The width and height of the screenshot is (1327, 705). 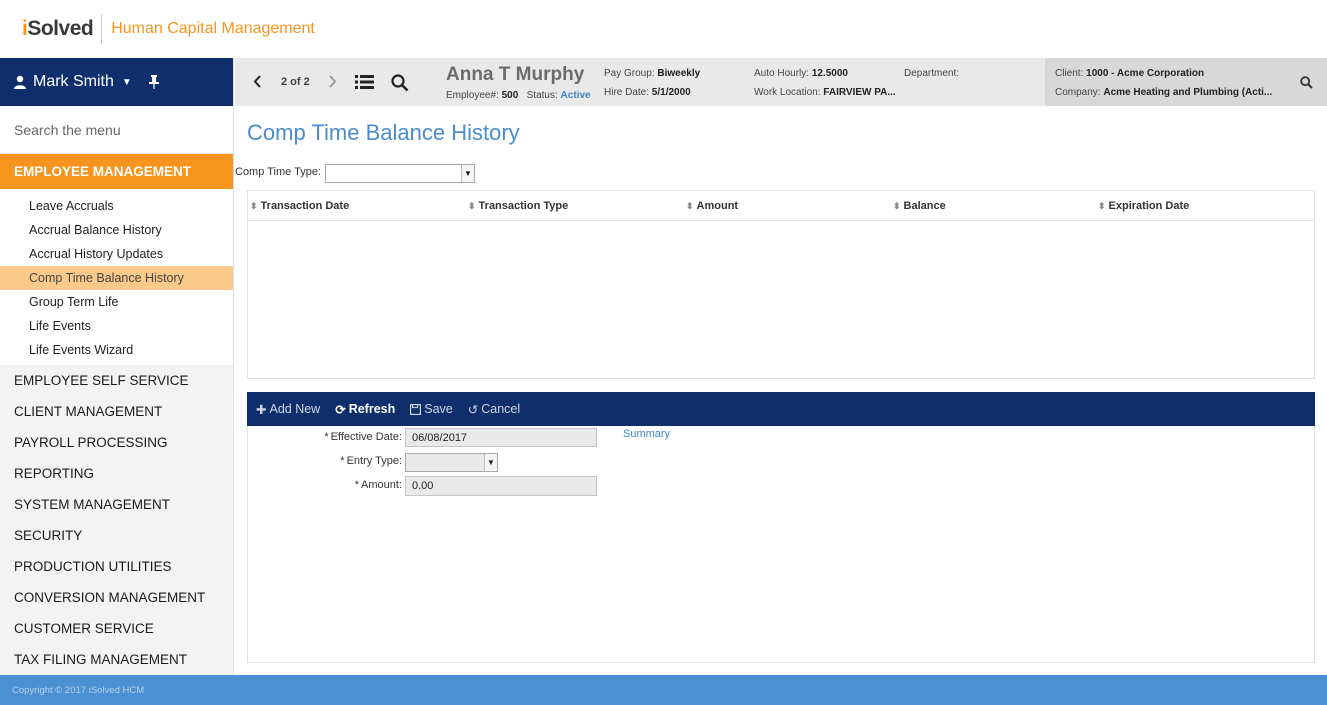 I want to click on section-reporting: REPORTING, so click(x=116, y=473).